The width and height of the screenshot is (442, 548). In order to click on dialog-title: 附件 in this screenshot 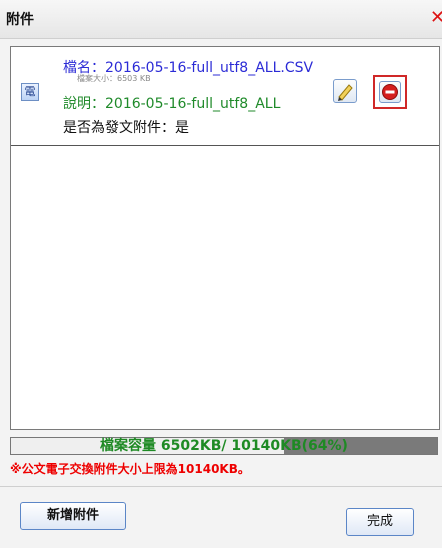, I will do `click(20, 20)`.